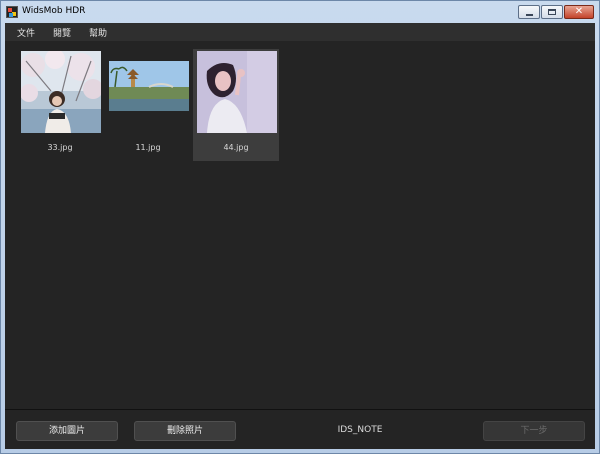  I want to click on action-bar: 添加圖片 刪除照片 IDS_NOTE 下一步, so click(300, 429).